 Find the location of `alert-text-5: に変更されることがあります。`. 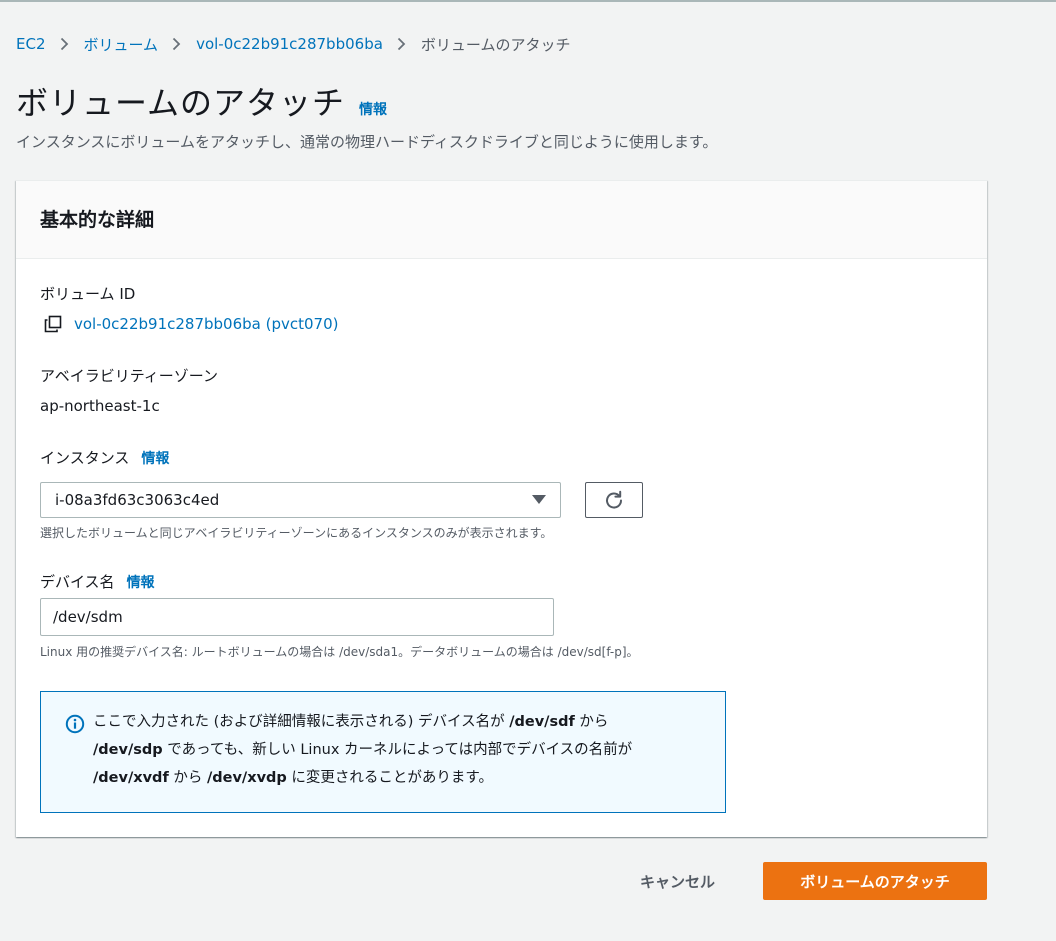

alert-text-5: に変更されることがあります。 is located at coordinates (389, 778).